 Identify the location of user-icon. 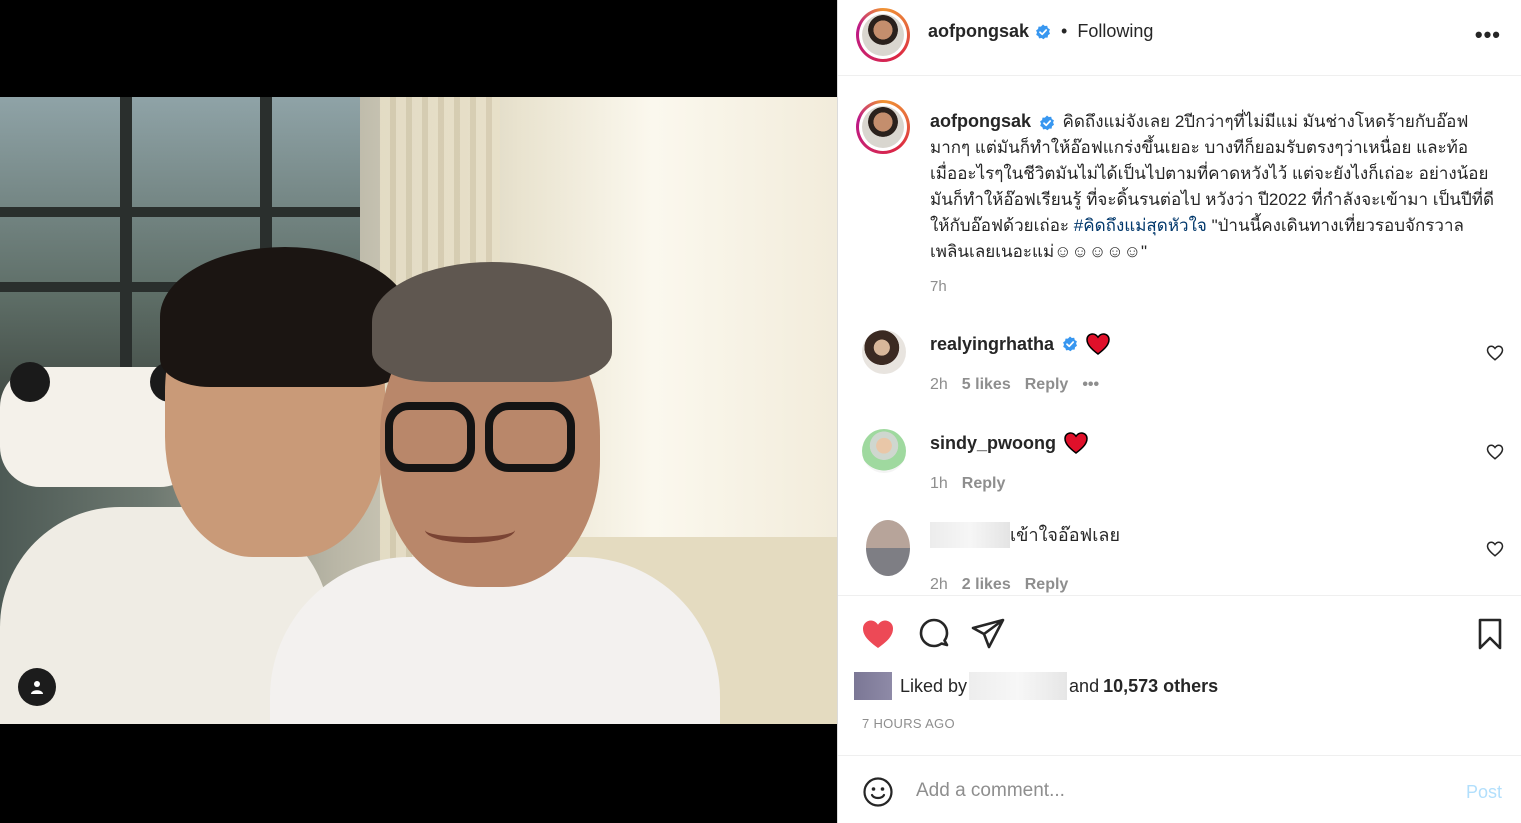
(37, 687).